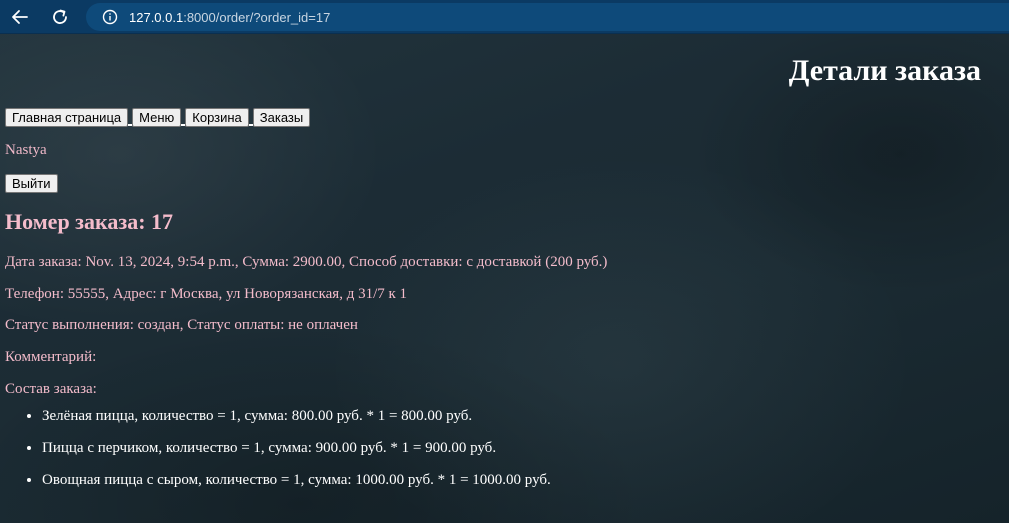 This screenshot has height=523, width=1009. I want to click on url-path: :8000/order/?order_id=17, so click(257, 17).